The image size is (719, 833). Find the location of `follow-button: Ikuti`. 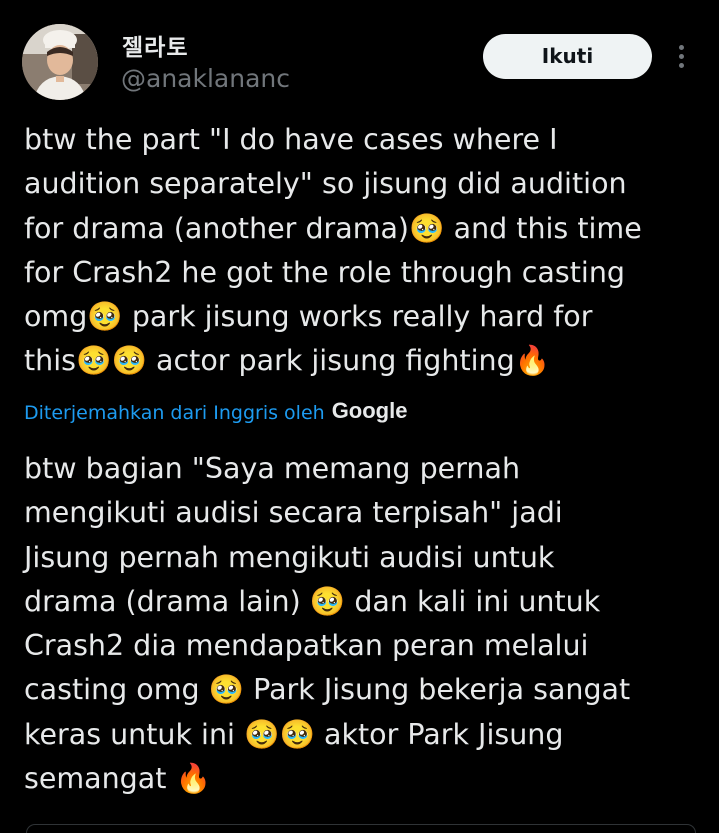

follow-button: Ikuti is located at coordinates (567, 56).